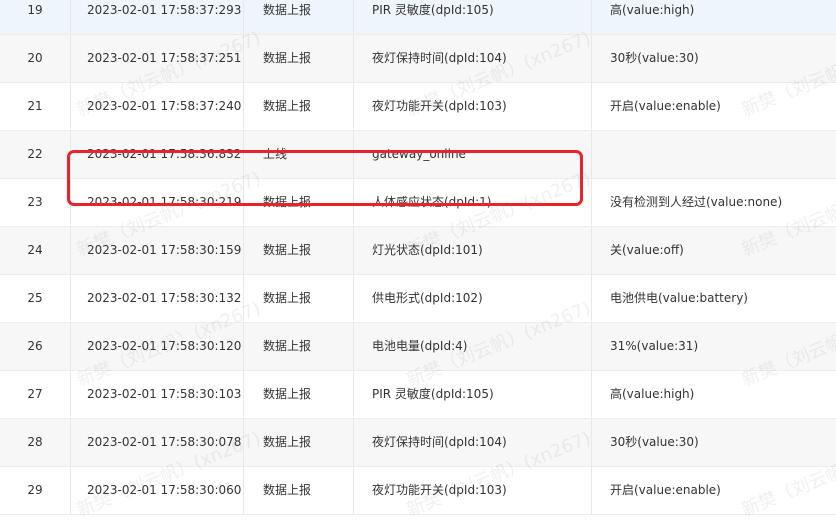 This screenshot has width=836, height=522. What do you see at coordinates (164, 58) in the screenshot?
I see `row-time: 2023-02-01 17:58:37:251` at bounding box center [164, 58].